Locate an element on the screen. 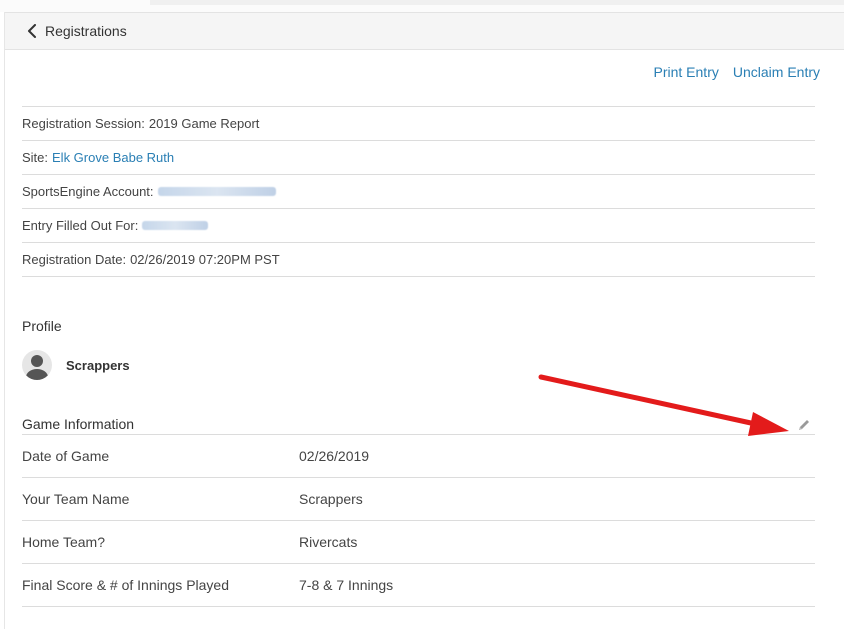 The image size is (844, 629). site-link: Elk Grove Babe Ruth is located at coordinates (113, 157).